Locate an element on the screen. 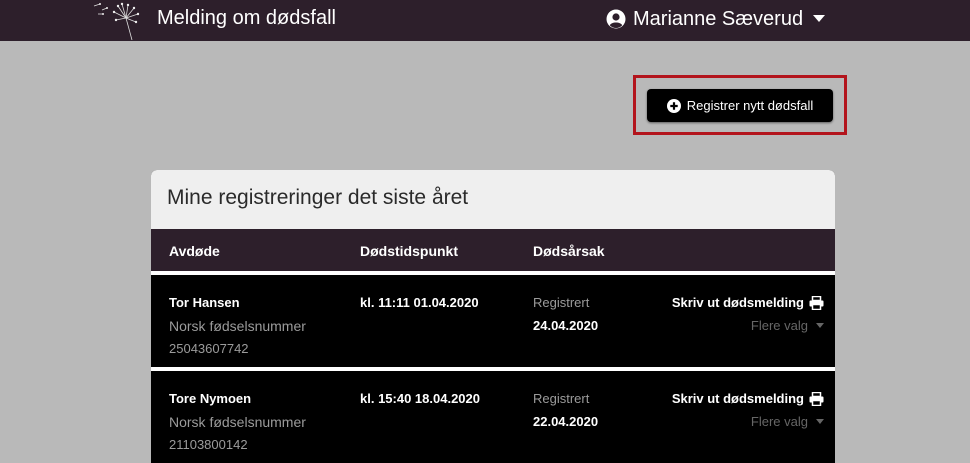 The width and height of the screenshot is (970, 463). card-title: Mine registreringer det siste året is located at coordinates (493, 199).